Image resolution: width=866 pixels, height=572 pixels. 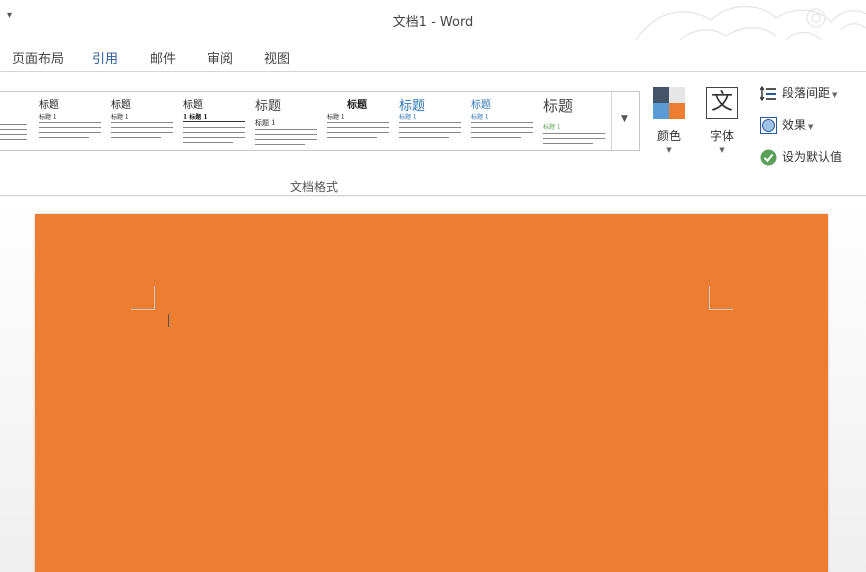 What do you see at coordinates (721, 298) in the screenshot?
I see `margin-crop-mark-right` at bounding box center [721, 298].